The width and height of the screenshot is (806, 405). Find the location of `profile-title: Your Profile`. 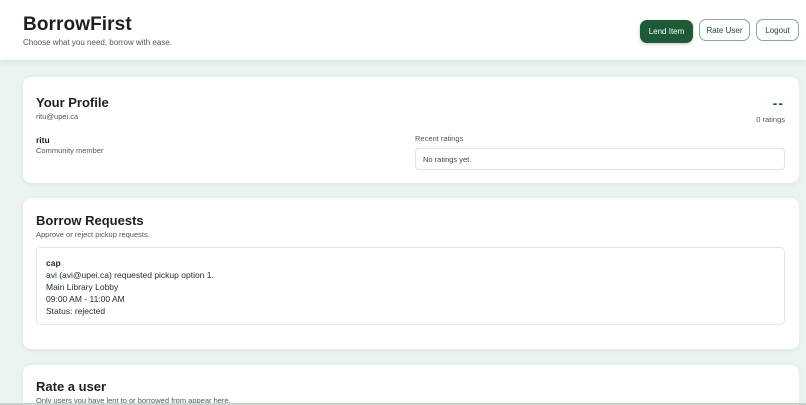

profile-title: Your Profile is located at coordinates (72, 102).